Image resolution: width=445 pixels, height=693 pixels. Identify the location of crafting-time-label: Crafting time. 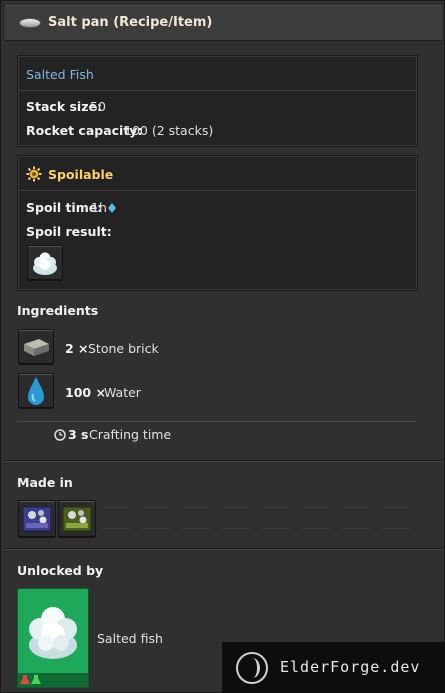
(130, 434).